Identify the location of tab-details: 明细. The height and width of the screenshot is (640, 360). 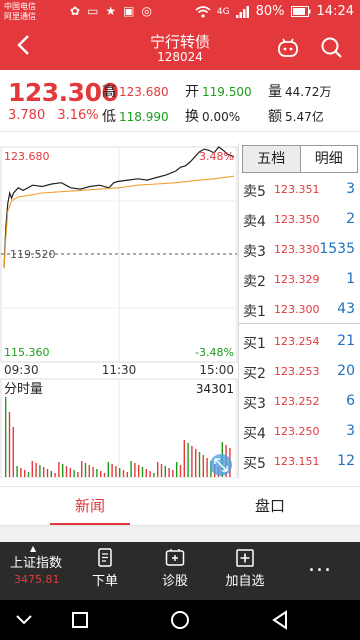
(329, 159).